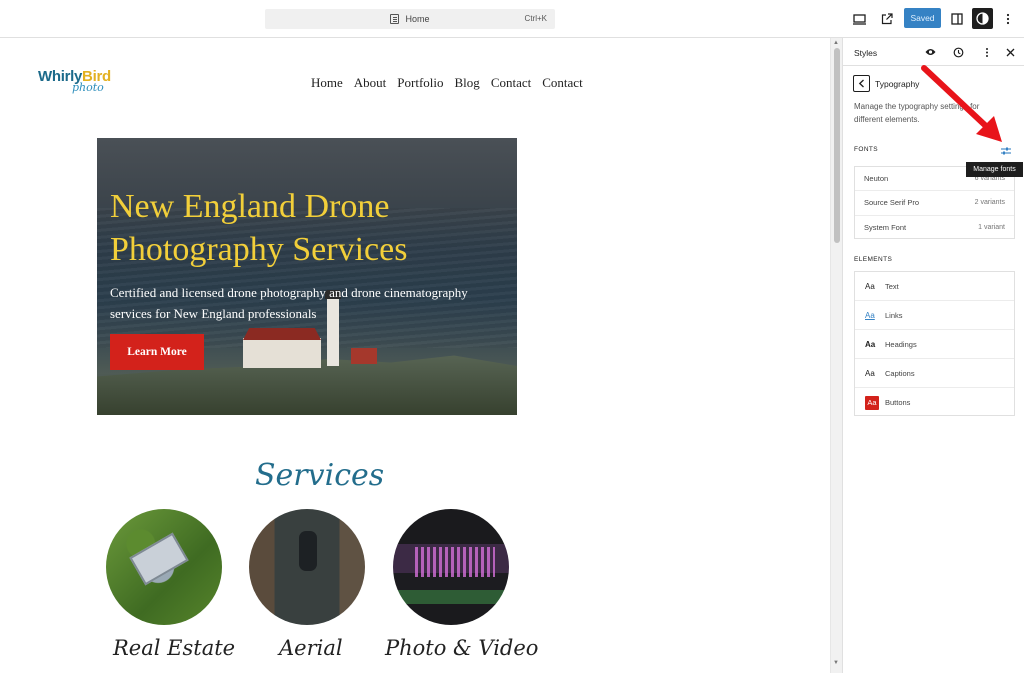  What do you see at coordinates (934, 402) in the screenshot?
I see `element-item-buttons: Aa Buttons` at bounding box center [934, 402].